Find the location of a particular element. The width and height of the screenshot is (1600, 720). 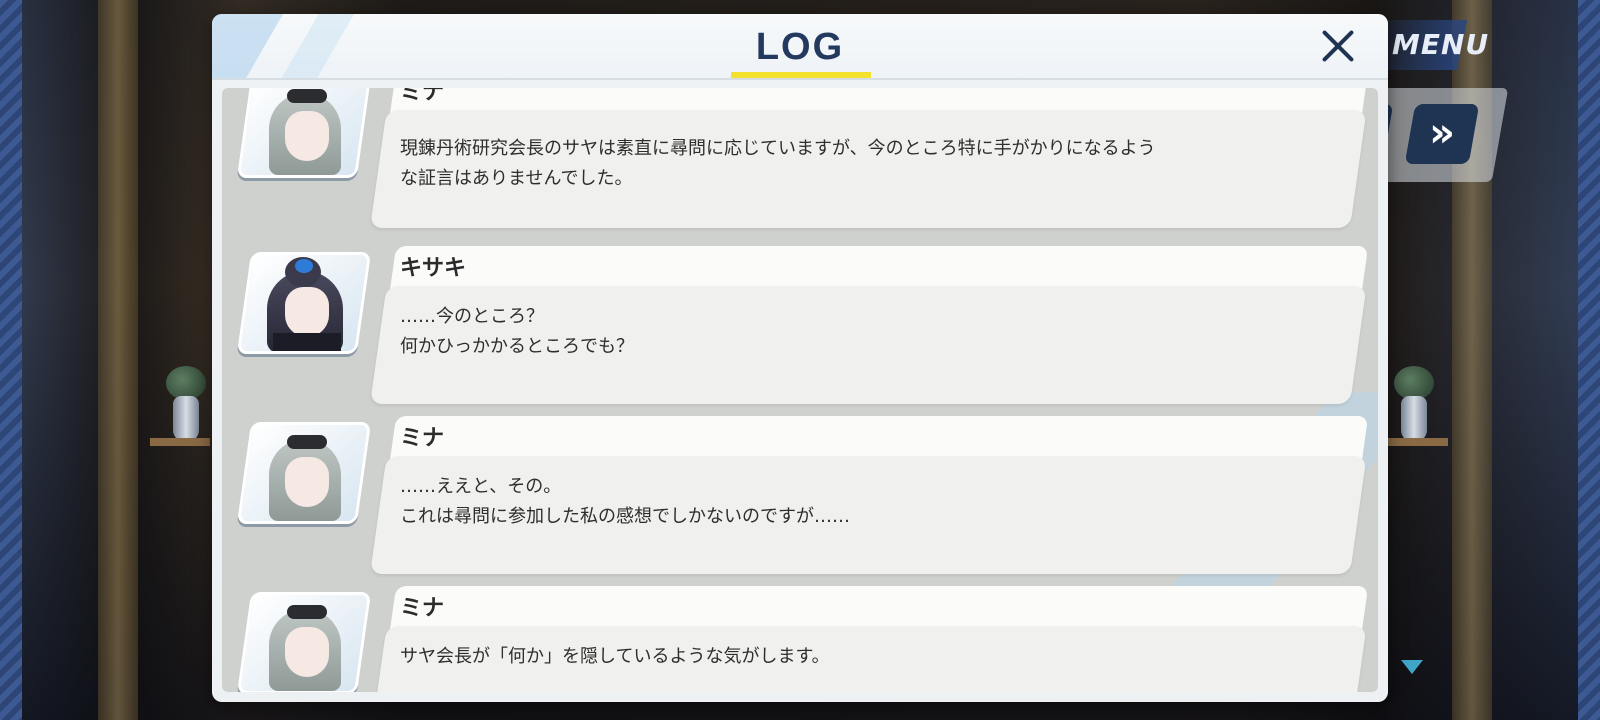

right-vase is located at coordinates (1414, 419).